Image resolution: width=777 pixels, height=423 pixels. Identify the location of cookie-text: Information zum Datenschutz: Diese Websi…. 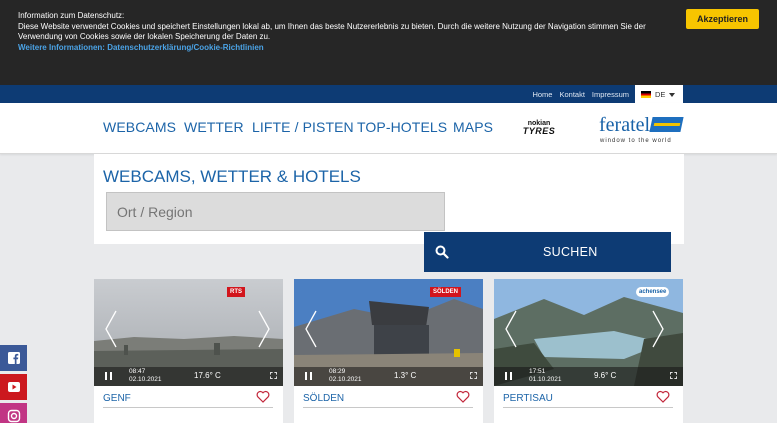
(348, 32).